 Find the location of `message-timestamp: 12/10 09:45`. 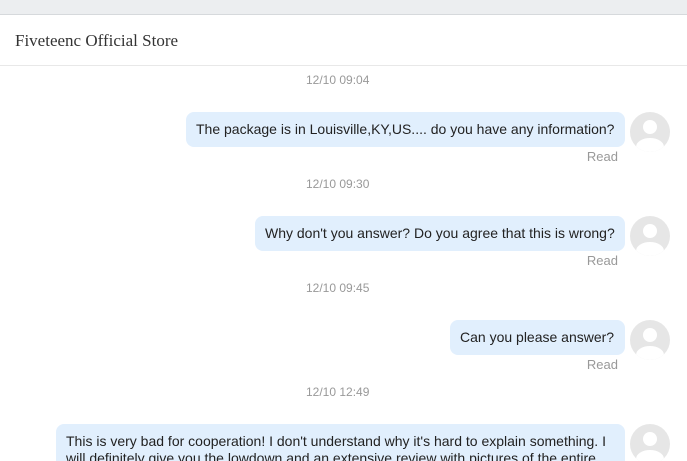

message-timestamp: 12/10 09:45 is located at coordinates (338, 288).